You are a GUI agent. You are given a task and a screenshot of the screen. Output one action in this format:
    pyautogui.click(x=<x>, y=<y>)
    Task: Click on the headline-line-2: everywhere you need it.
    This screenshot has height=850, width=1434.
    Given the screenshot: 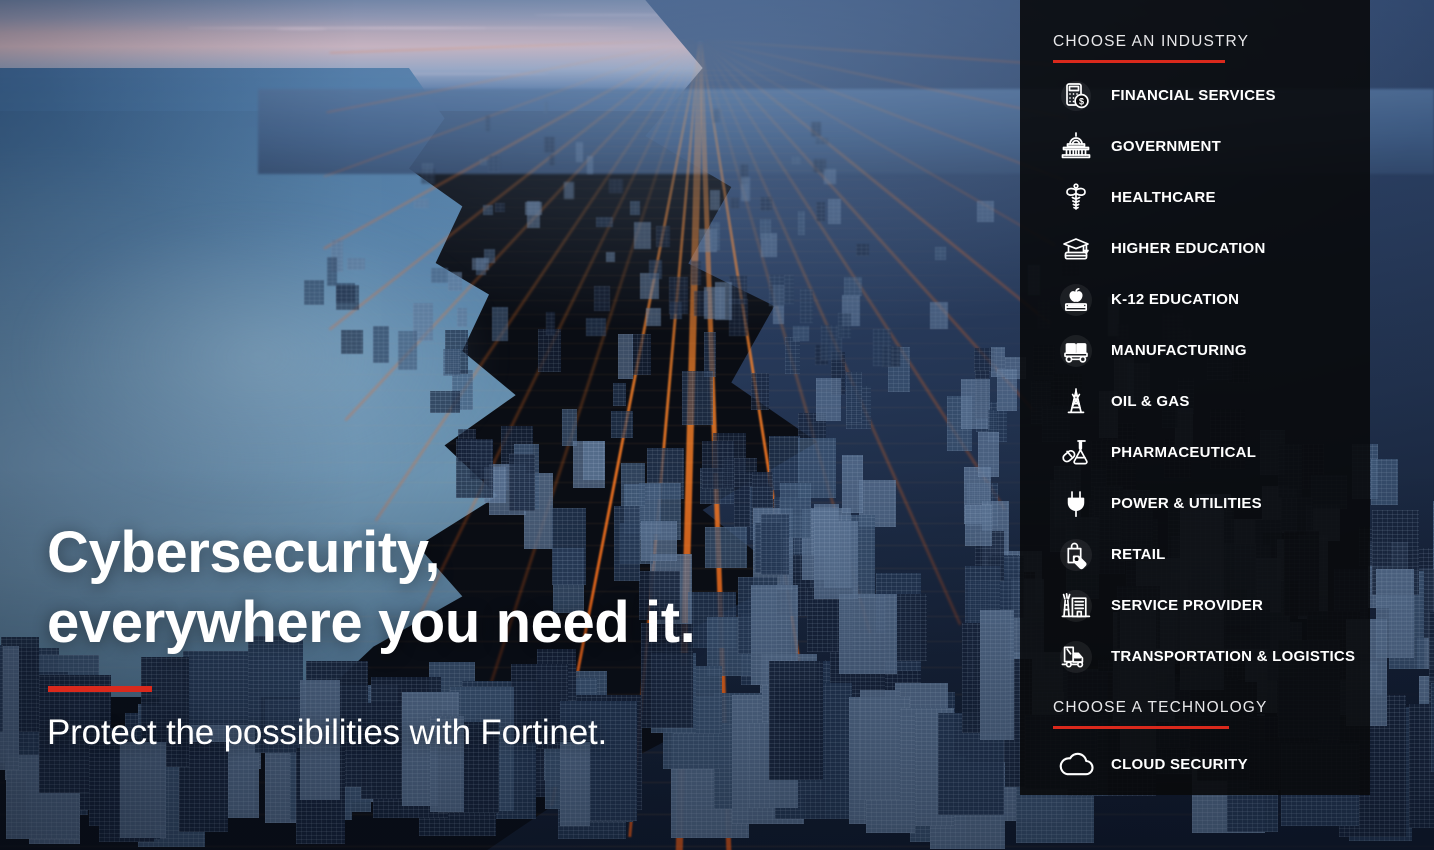 What is the action you would take?
    pyautogui.click(x=371, y=622)
    